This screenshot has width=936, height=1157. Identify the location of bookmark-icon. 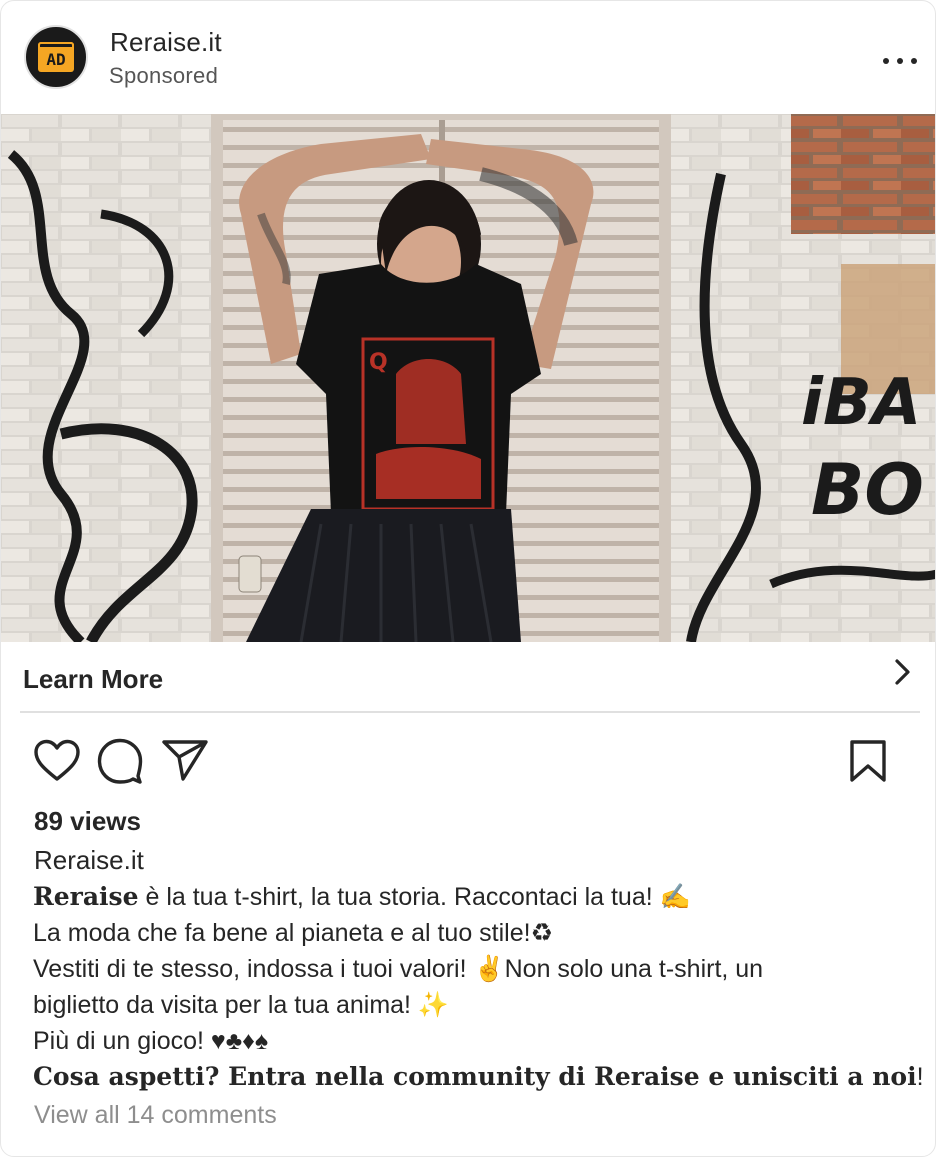
(868, 761).